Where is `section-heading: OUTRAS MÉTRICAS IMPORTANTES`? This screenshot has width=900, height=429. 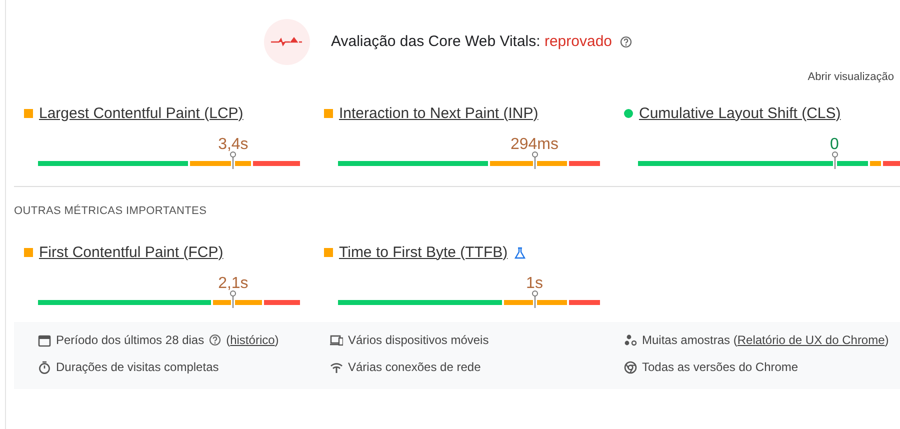
section-heading: OUTRAS MÉTRICAS IMPORTANTES is located at coordinates (111, 211).